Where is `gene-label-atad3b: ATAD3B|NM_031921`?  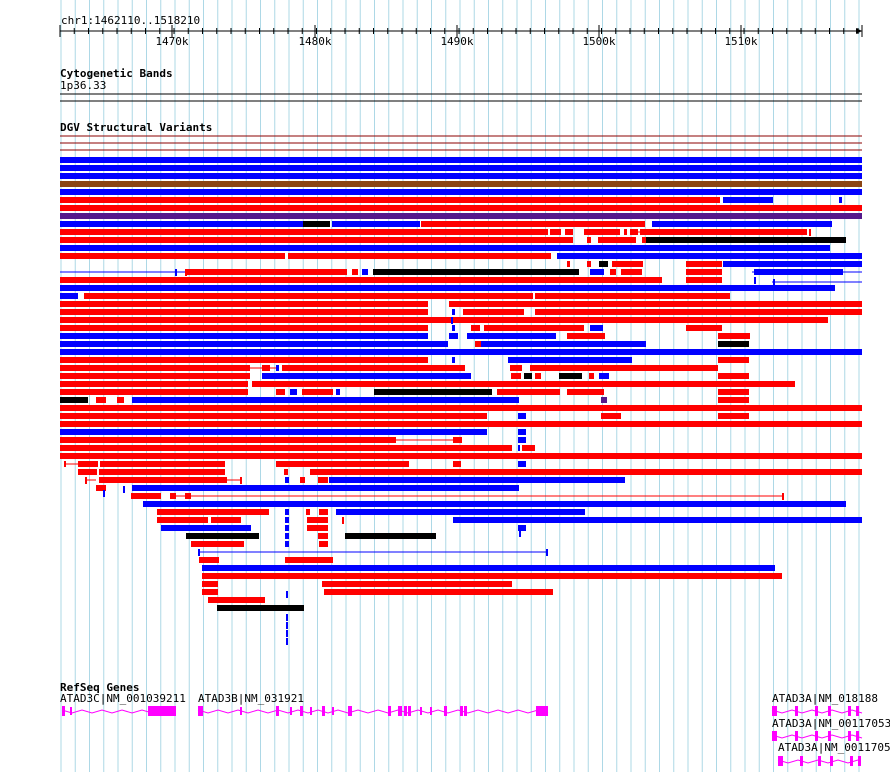
gene-label-atad3b: ATAD3B|NM_031921 is located at coordinates (251, 699).